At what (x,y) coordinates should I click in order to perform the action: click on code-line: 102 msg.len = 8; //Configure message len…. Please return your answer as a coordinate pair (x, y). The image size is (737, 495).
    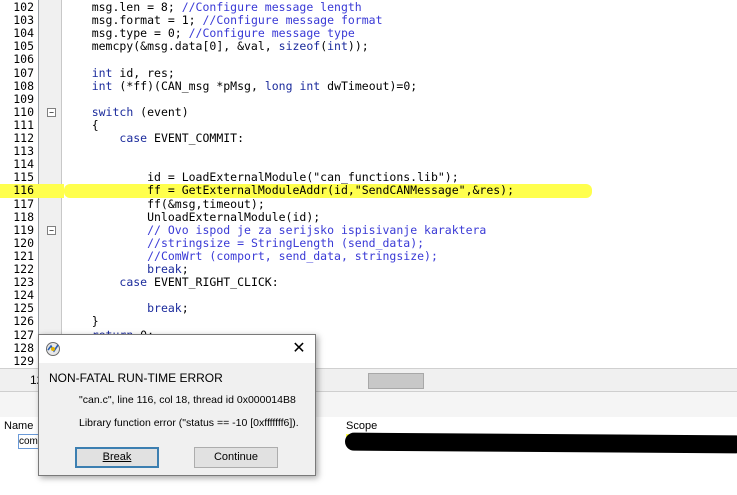
    Looking at the image, I should click on (368, 7).